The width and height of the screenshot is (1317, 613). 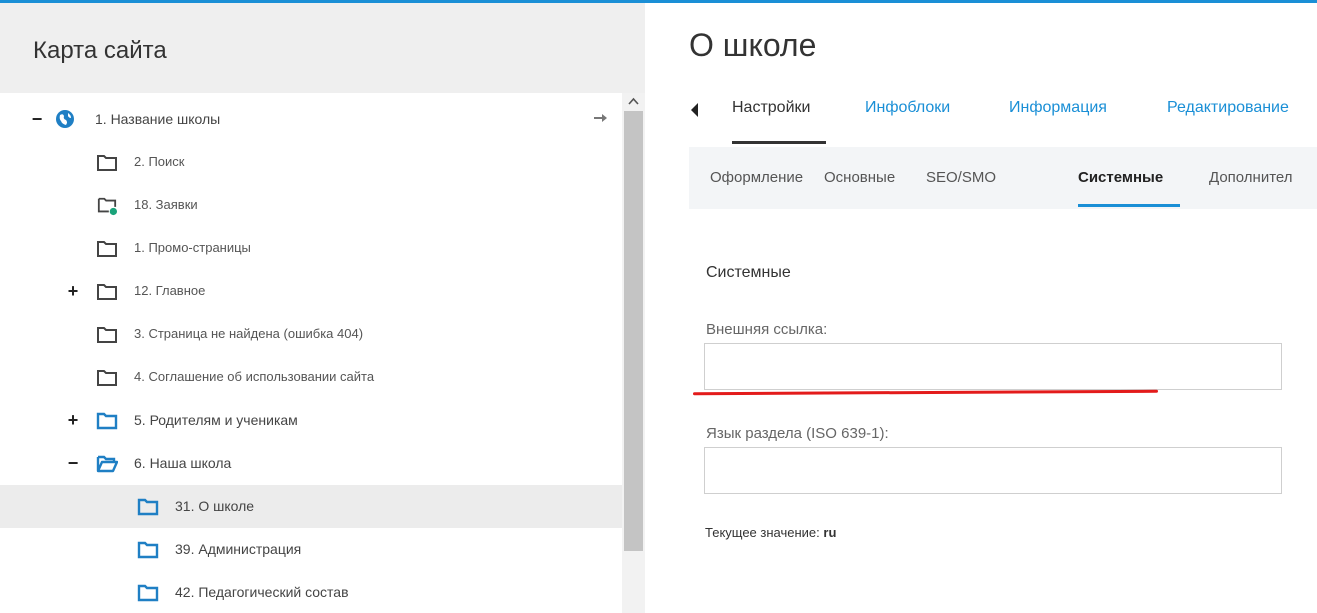 What do you see at coordinates (107, 464) in the screenshot?
I see `folder-open-icon` at bounding box center [107, 464].